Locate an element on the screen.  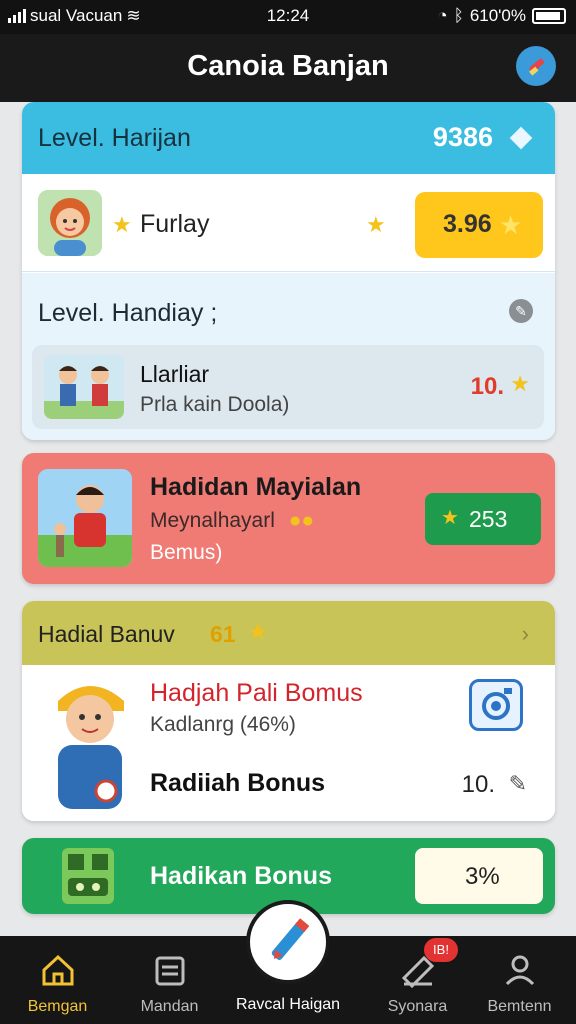
hadial-title: Hadial Banuv is located at coordinates (106, 634).